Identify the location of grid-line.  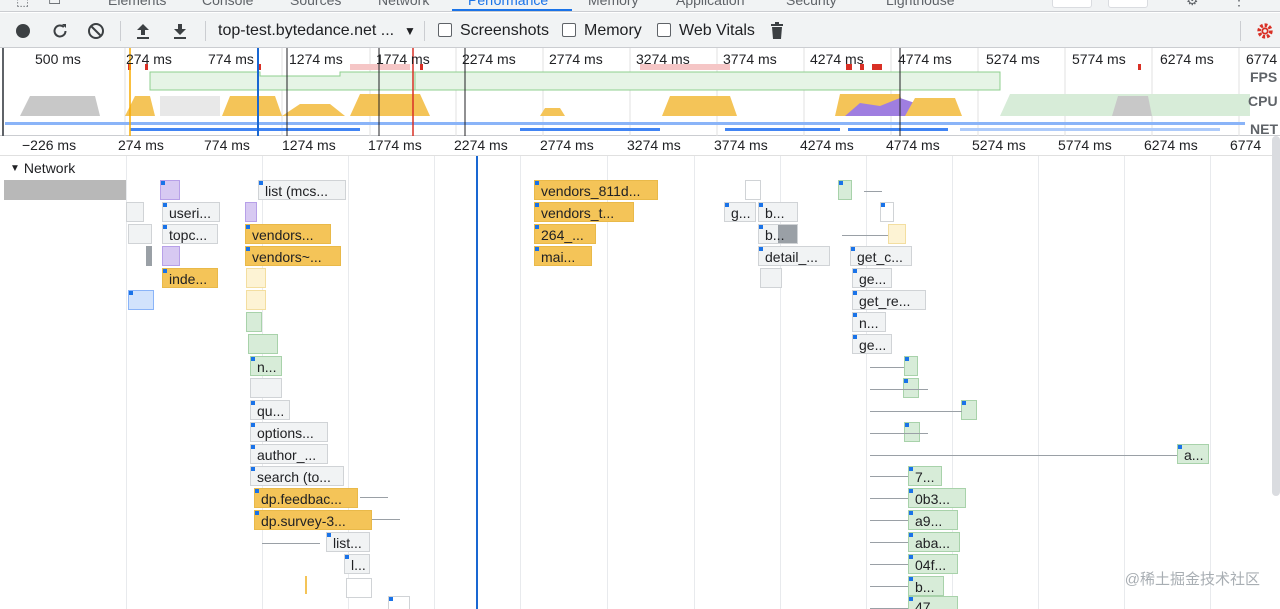
(520, 382).